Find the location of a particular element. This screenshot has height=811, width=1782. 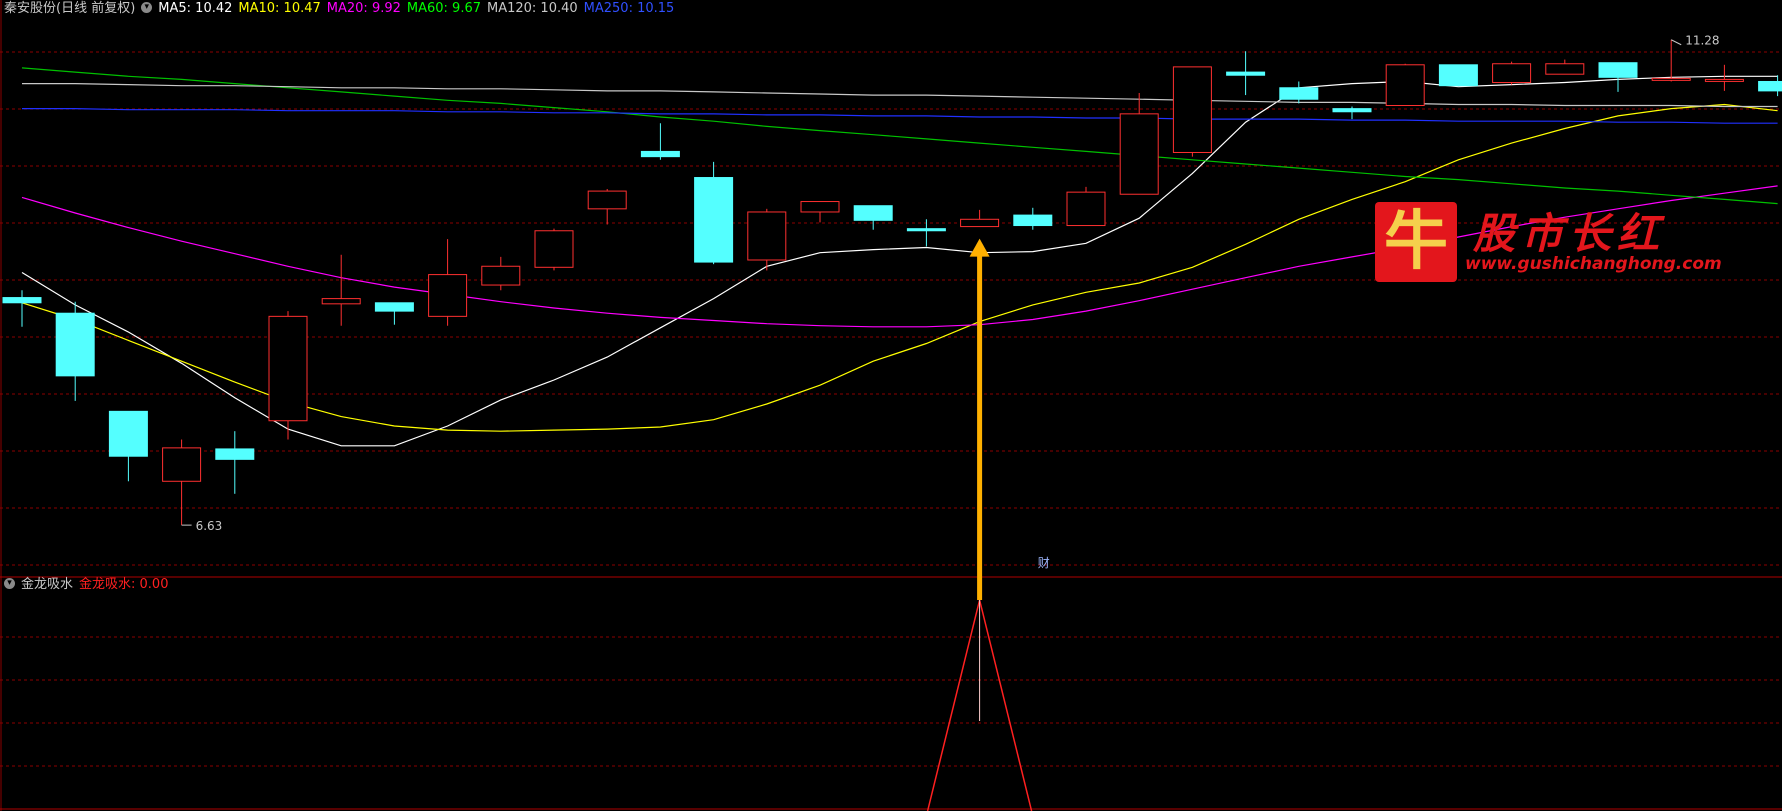

indicator-name: 金龙吸水 is located at coordinates (47, 584).